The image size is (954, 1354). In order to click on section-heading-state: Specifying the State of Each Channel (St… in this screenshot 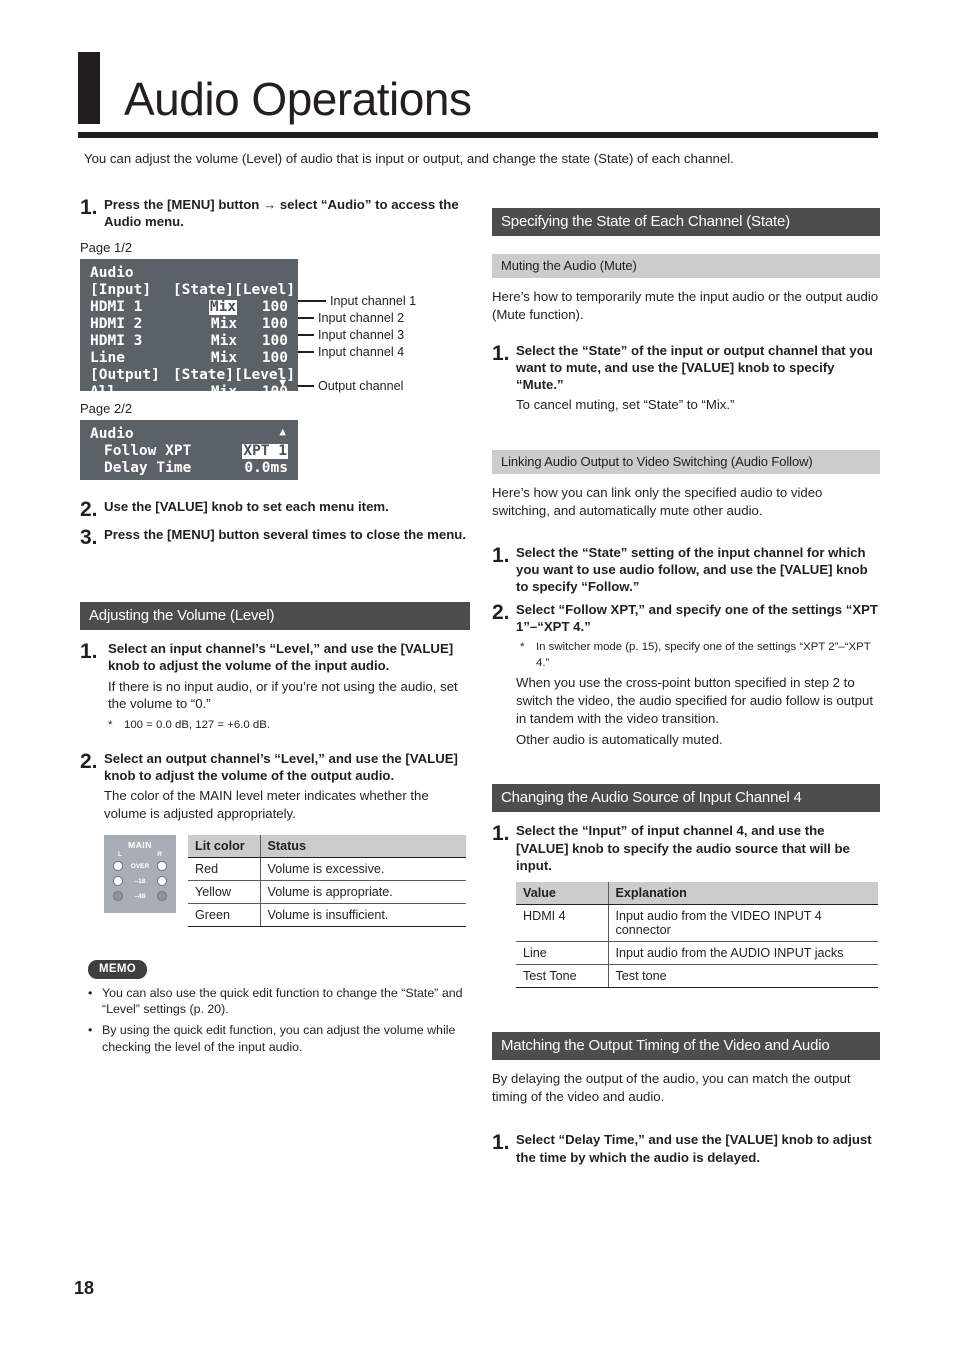, I will do `click(686, 222)`.